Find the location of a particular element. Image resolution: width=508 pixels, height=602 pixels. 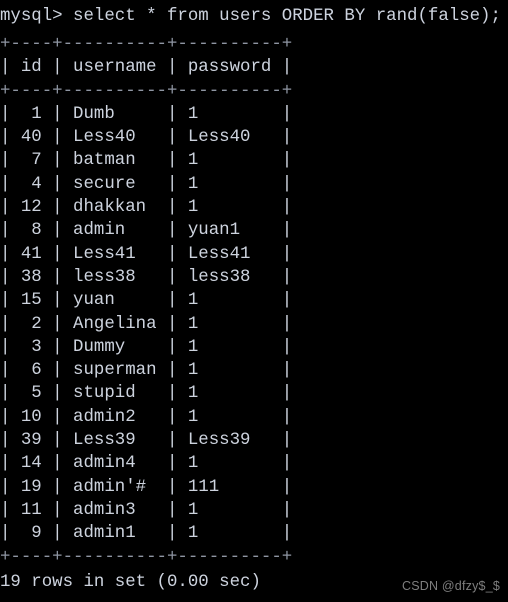

table-row: | 41 | Less41 | Less41 | is located at coordinates (146, 254).